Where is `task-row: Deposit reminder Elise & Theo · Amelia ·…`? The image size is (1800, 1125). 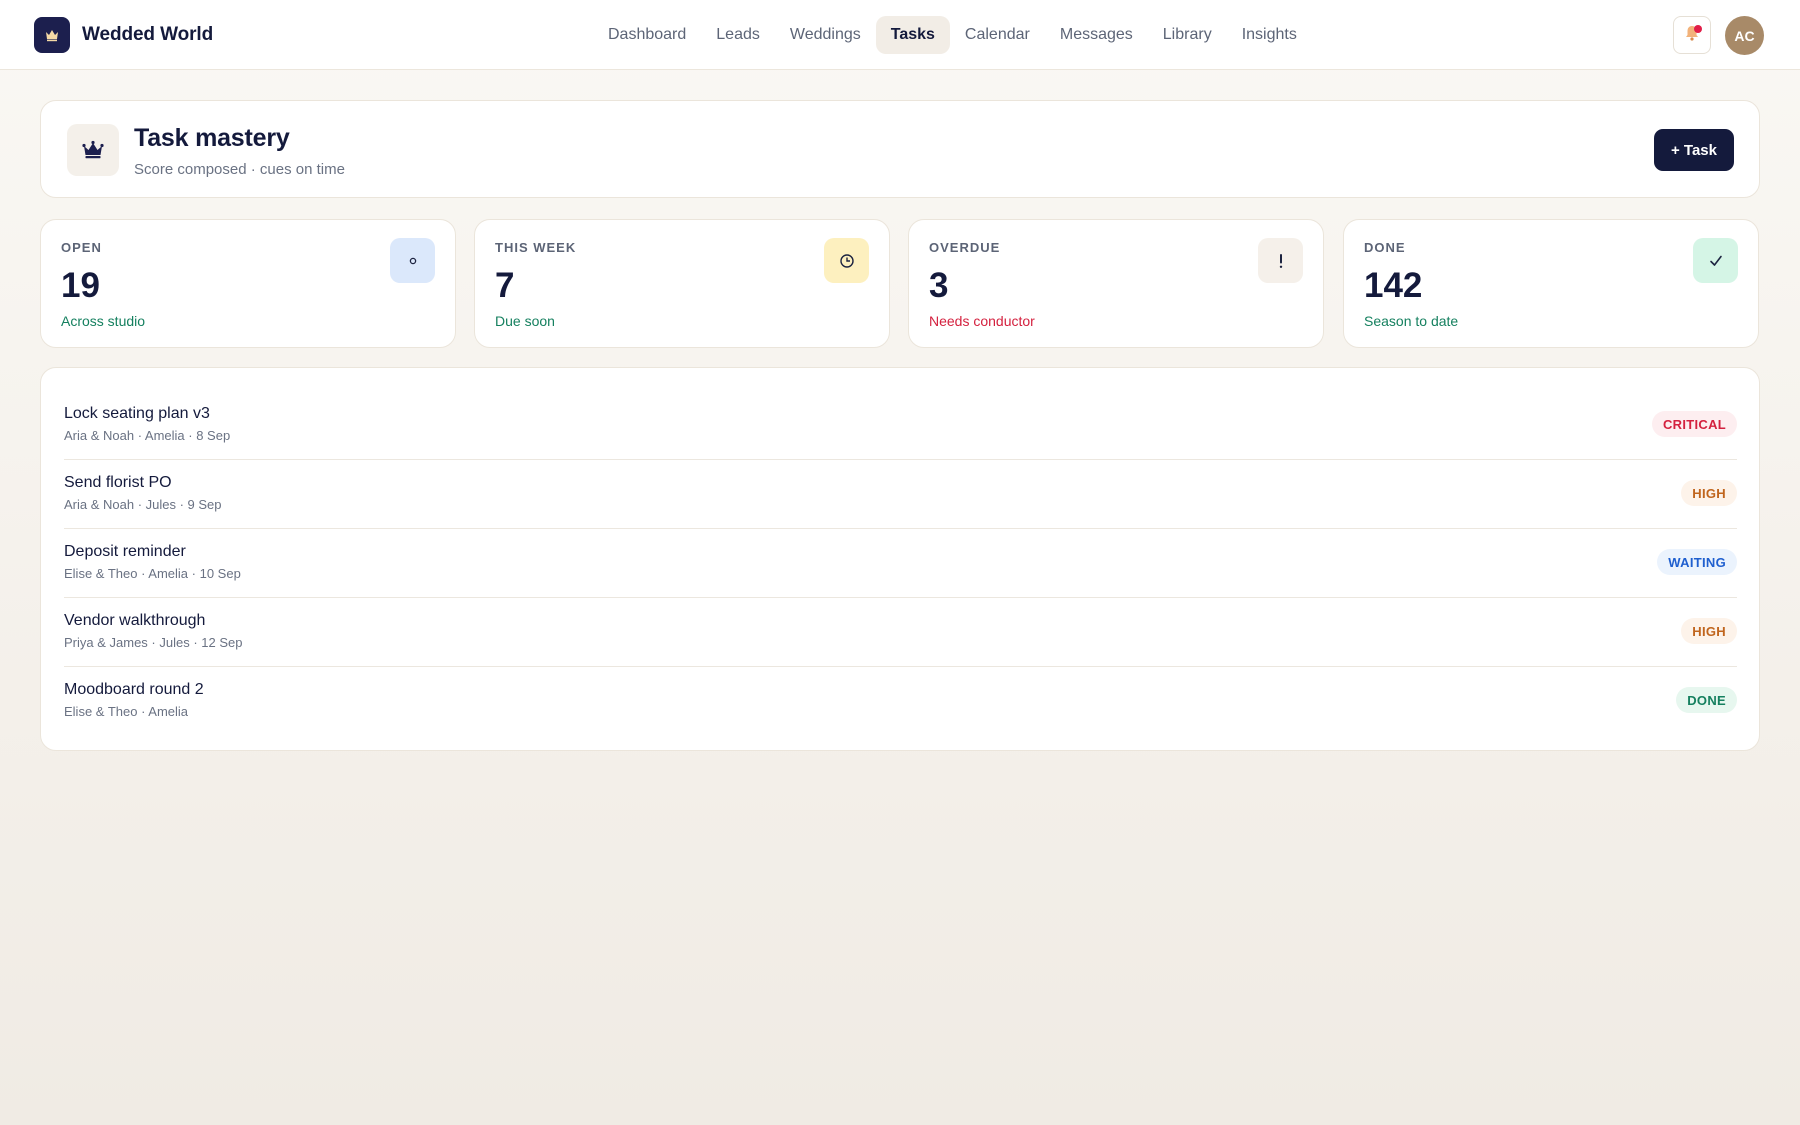 task-row: Deposit reminder Elise & Theo · Amelia ·… is located at coordinates (900, 563).